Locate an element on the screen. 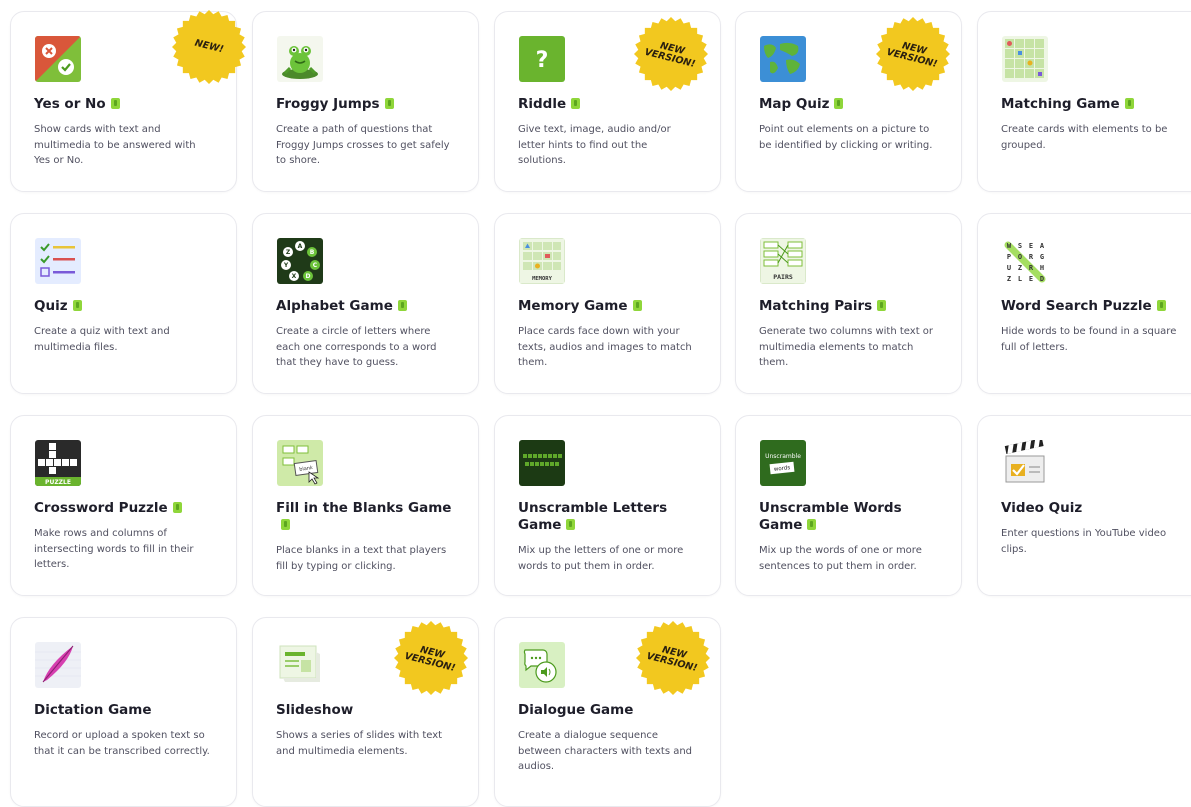 Image resolution: width=1191 pixels, height=807 pixels. question-mark-icon: ? is located at coordinates (542, 59).